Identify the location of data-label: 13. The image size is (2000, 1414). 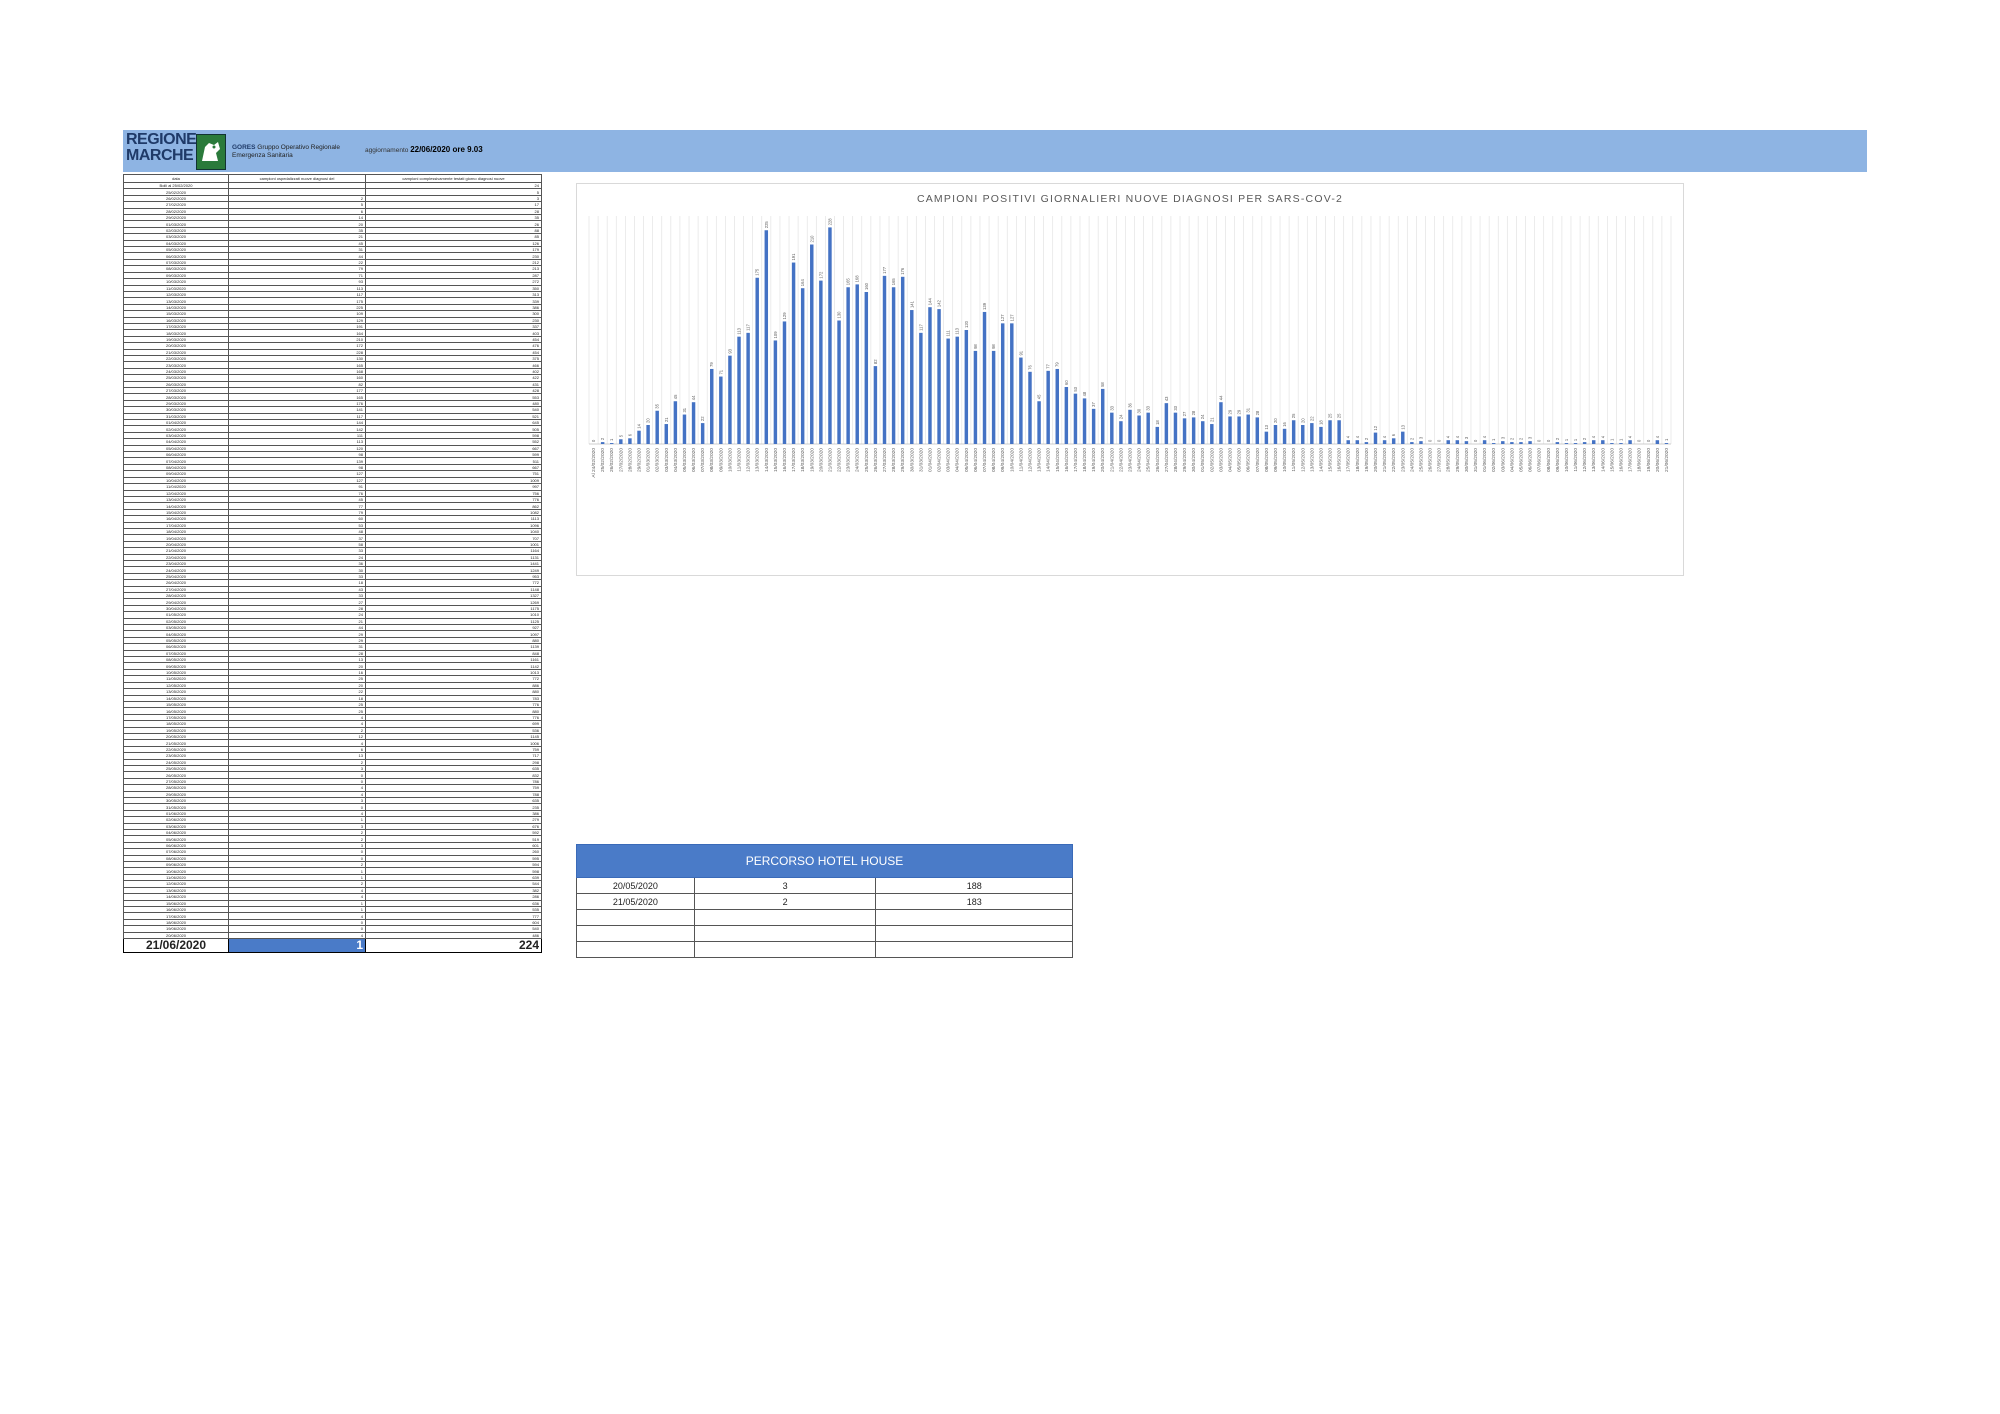
(1266, 426).